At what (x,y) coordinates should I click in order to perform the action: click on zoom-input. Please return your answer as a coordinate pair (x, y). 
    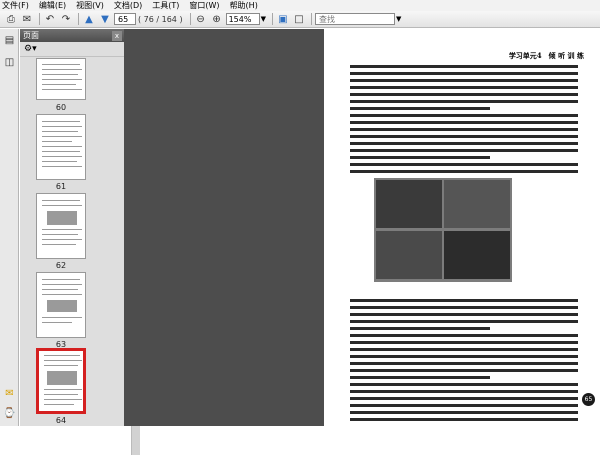
    Looking at the image, I should click on (242, 19).